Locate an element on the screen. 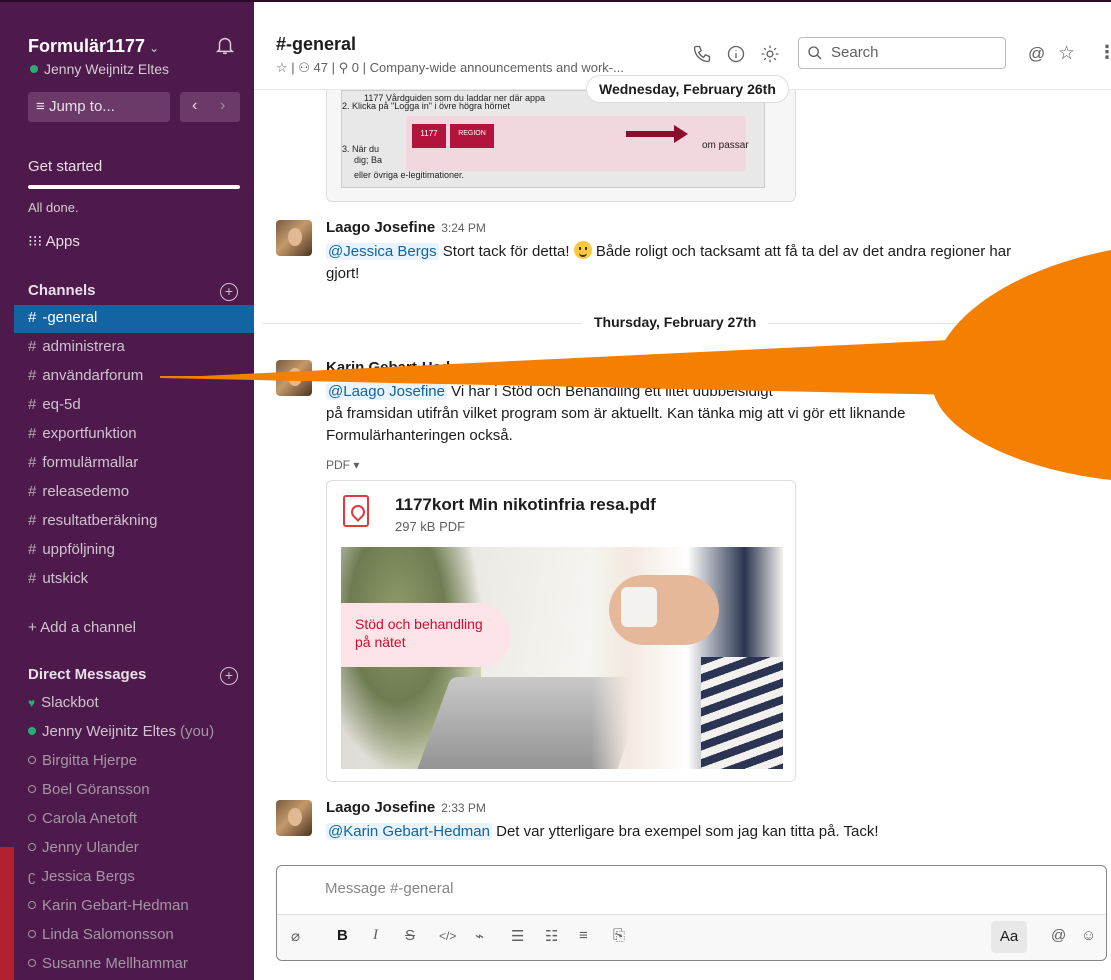 This screenshot has height=980, width=1111. logo: 1177 is located at coordinates (429, 136).